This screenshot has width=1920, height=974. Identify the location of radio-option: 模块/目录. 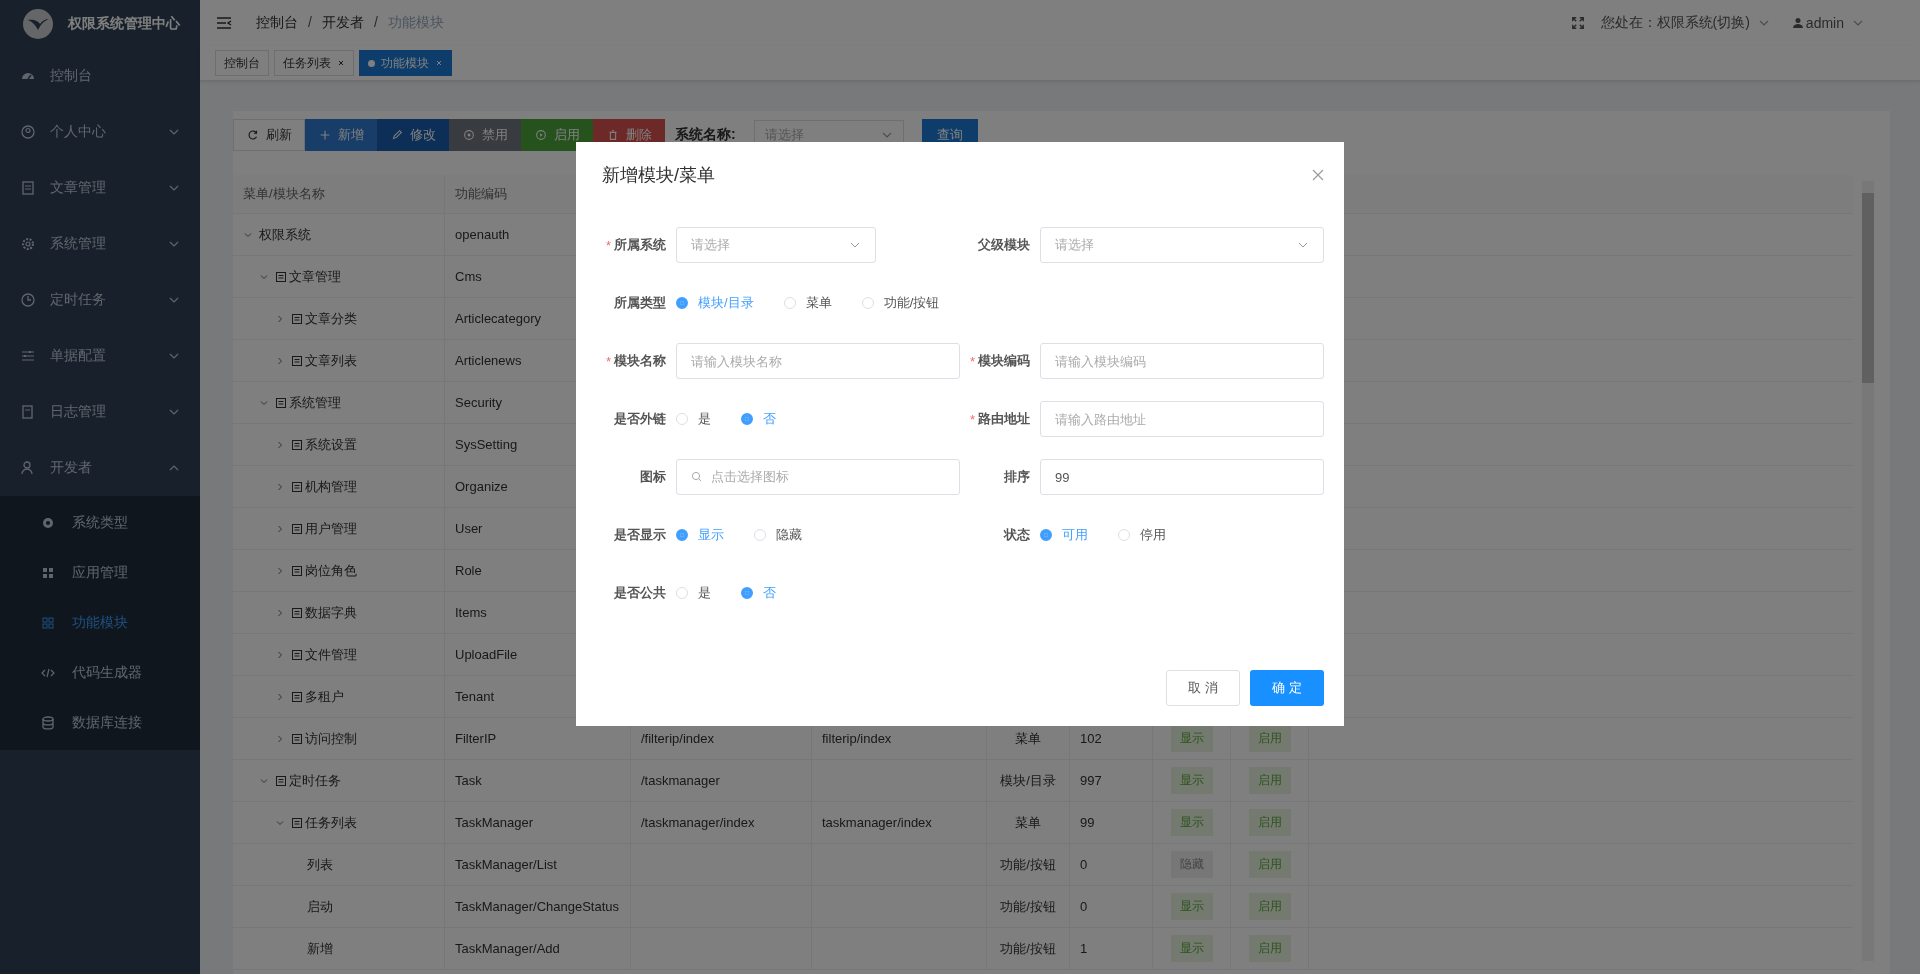
(715, 303).